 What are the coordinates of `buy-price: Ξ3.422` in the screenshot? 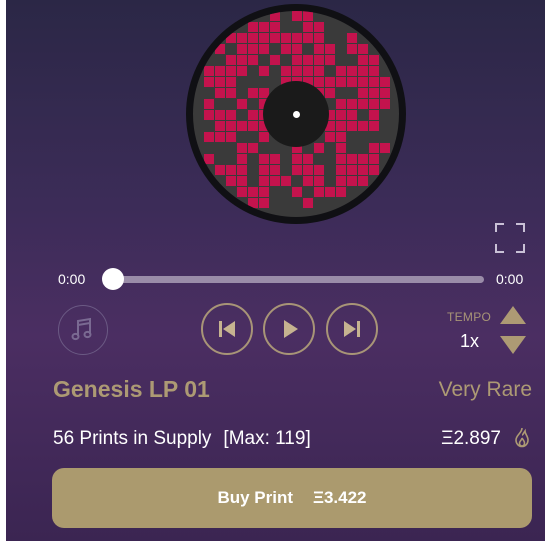 It's located at (340, 497).